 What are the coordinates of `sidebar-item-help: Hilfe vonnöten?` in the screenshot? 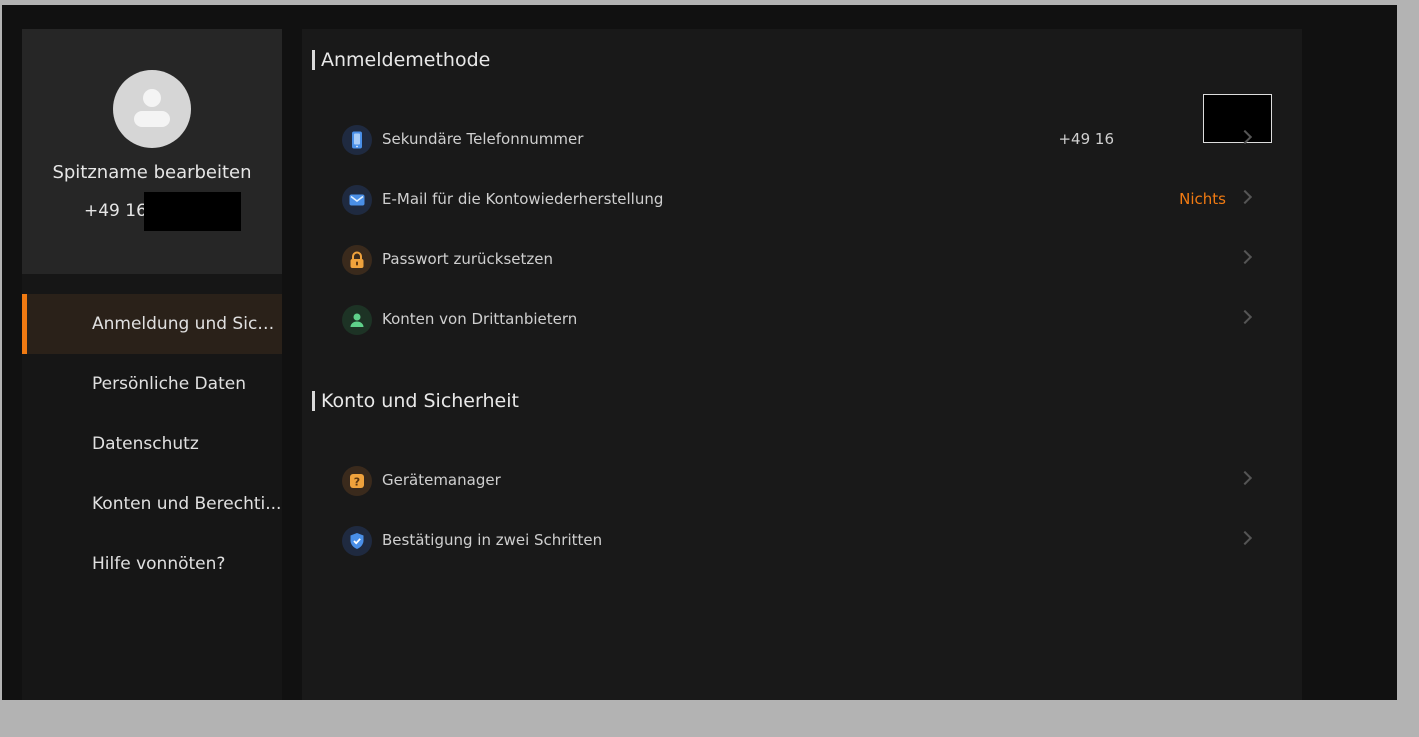 It's located at (152, 564).